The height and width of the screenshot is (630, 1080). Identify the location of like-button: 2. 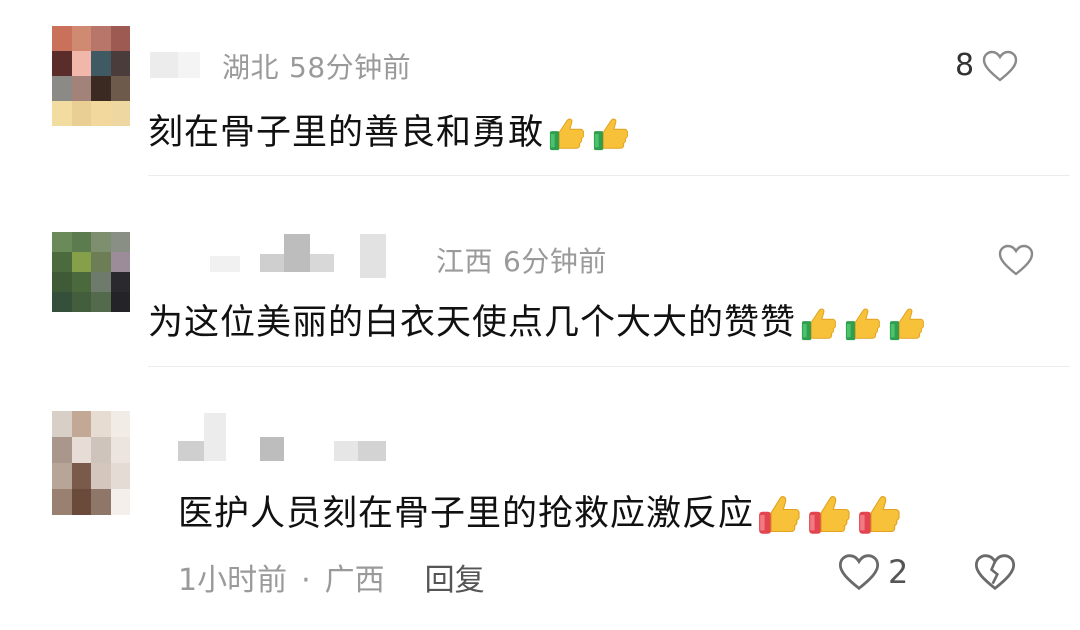
(873, 572).